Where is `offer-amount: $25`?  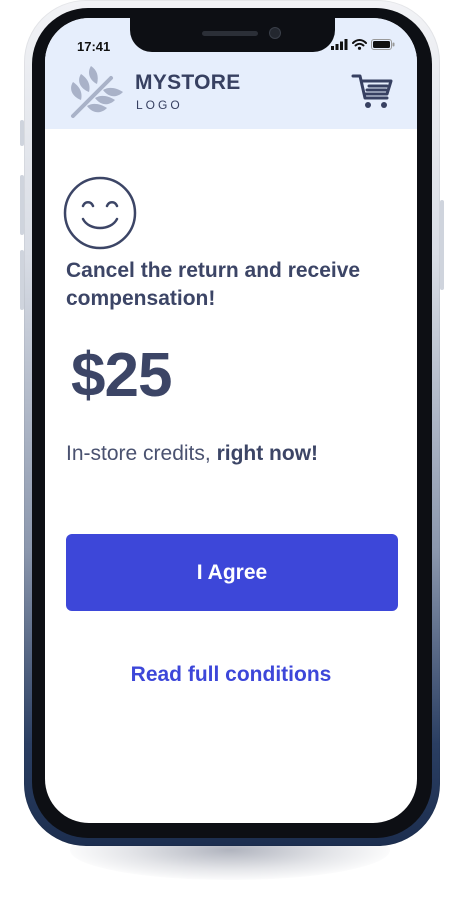 offer-amount: $25 is located at coordinates (121, 375).